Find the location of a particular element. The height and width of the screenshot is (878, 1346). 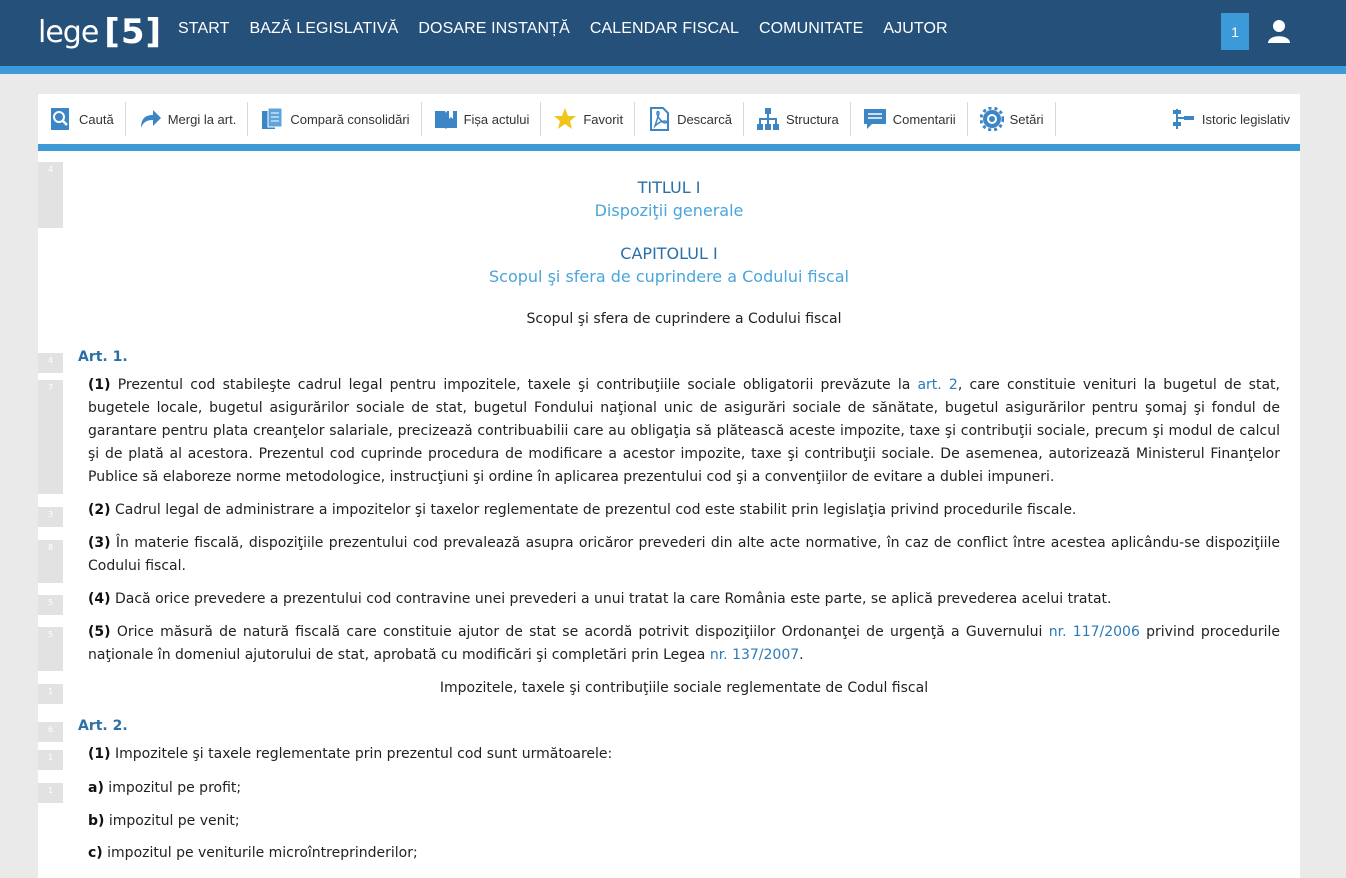

comment-icon is located at coordinates (874, 119).